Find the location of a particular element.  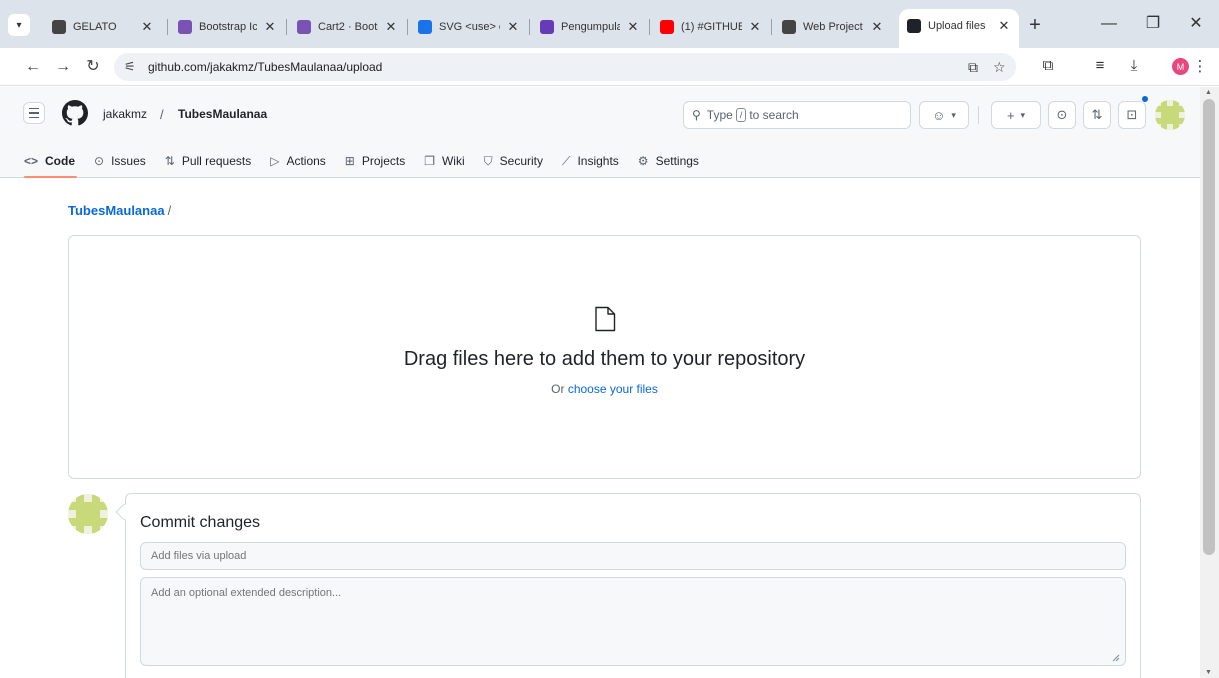

nav-label: Security is located at coordinates (521, 161).